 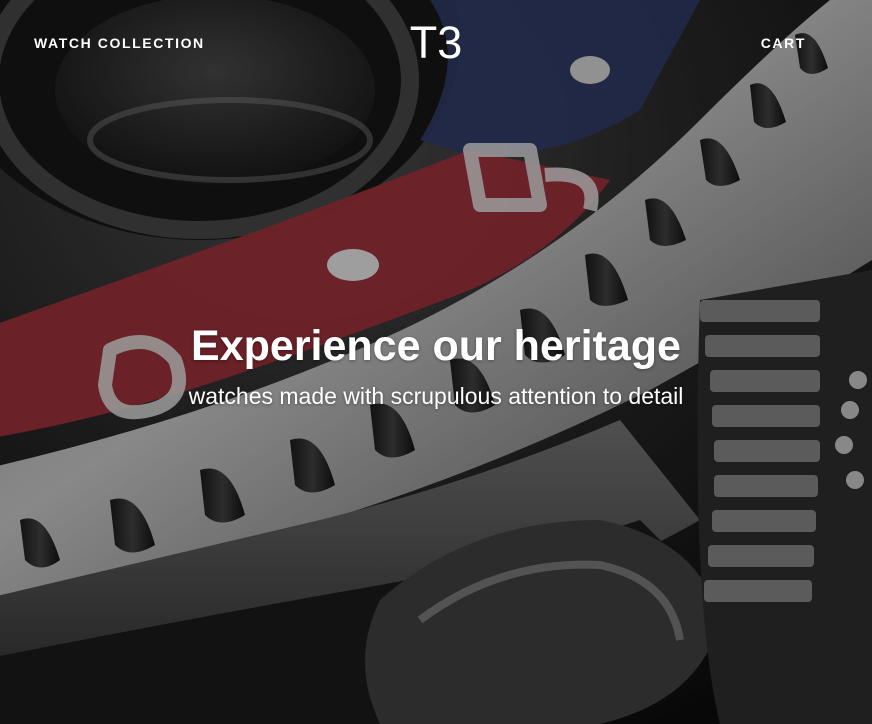 I want to click on logo-text: T3, so click(x=436, y=42).